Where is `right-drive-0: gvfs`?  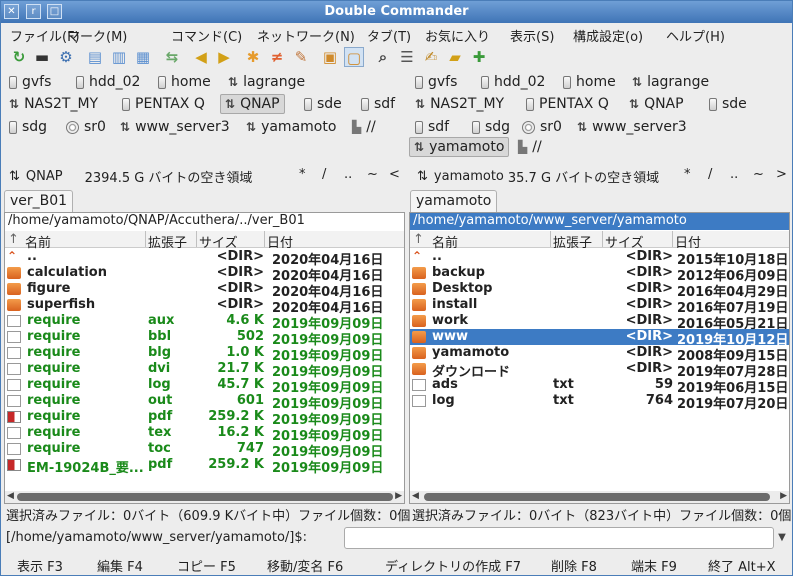 right-drive-0: gvfs is located at coordinates (436, 82).